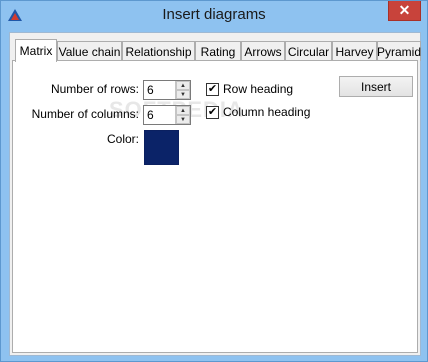  I want to click on rows-spinner: ▲ ▼, so click(167, 90).